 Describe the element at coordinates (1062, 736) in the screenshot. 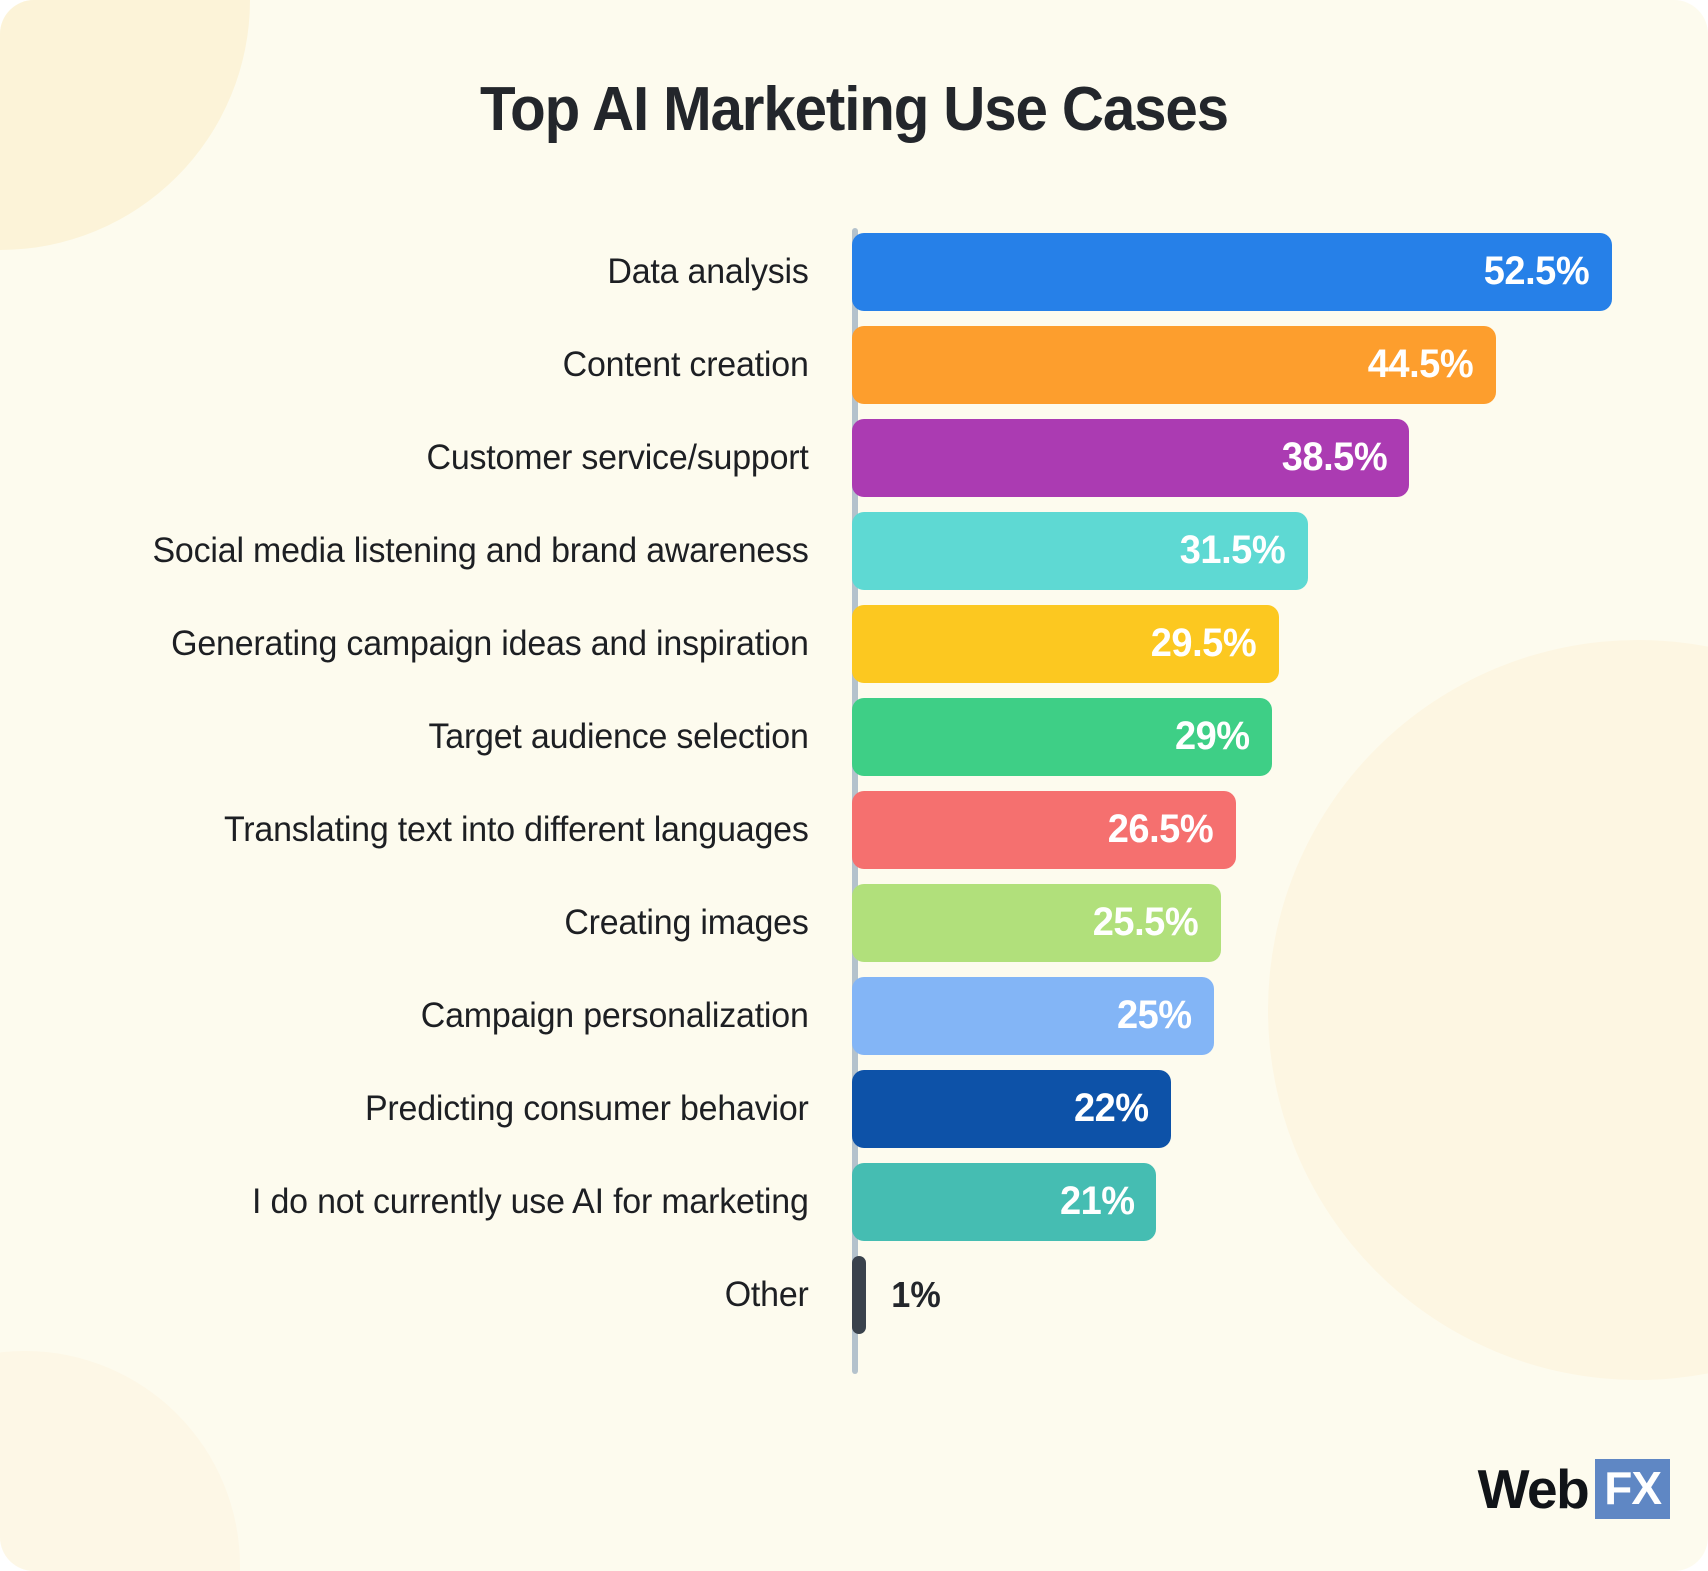

I see `bar-segment: 29%` at that location.